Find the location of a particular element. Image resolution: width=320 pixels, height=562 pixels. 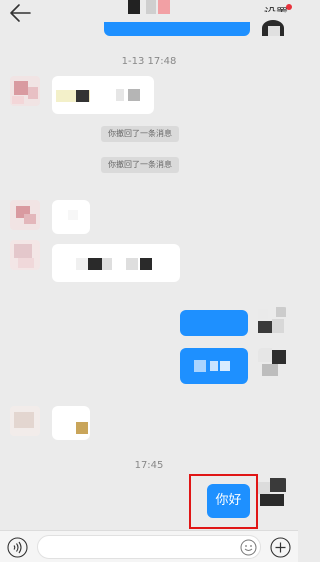

message-input is located at coordinates (149, 547).